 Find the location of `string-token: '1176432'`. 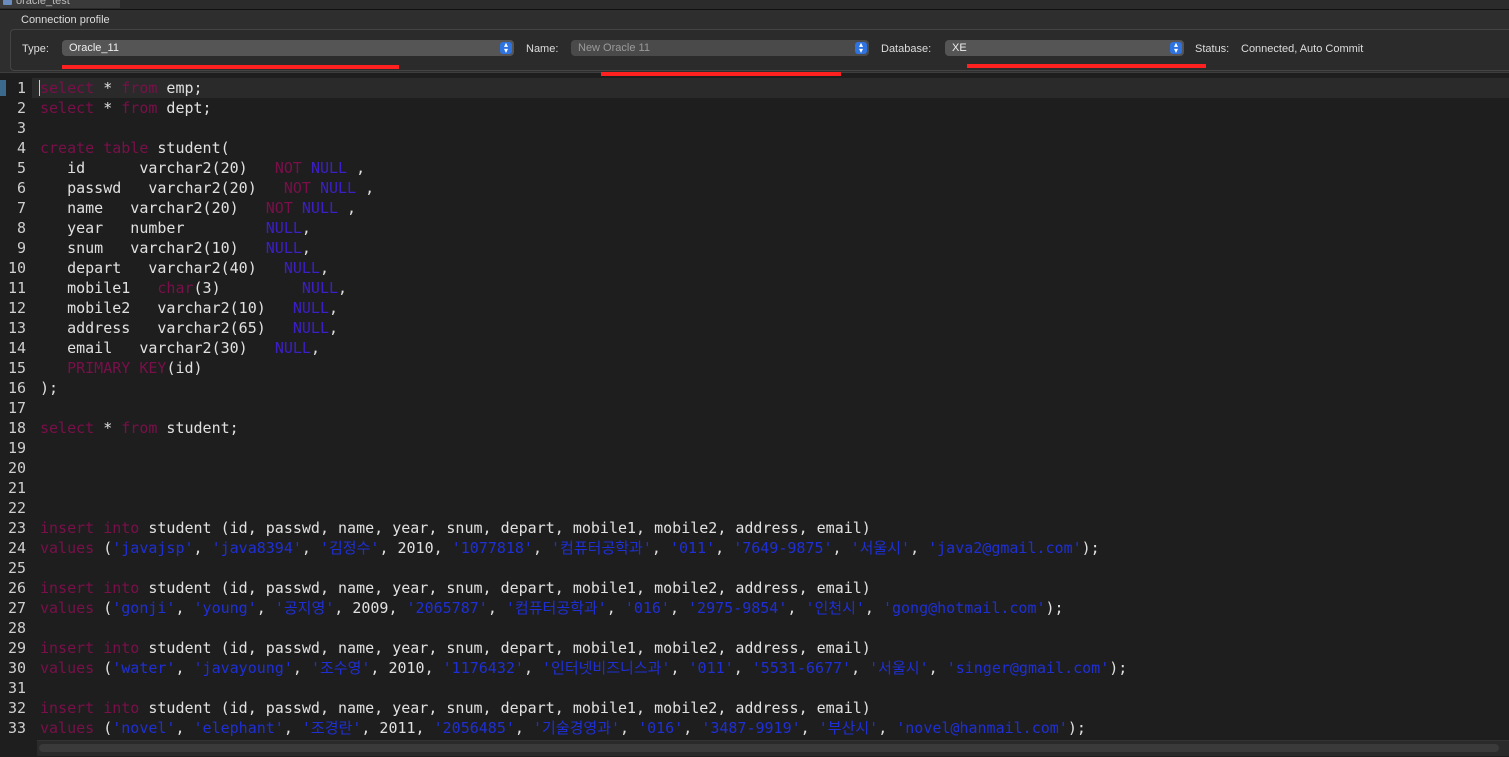

string-token: '1176432' is located at coordinates (483, 668).